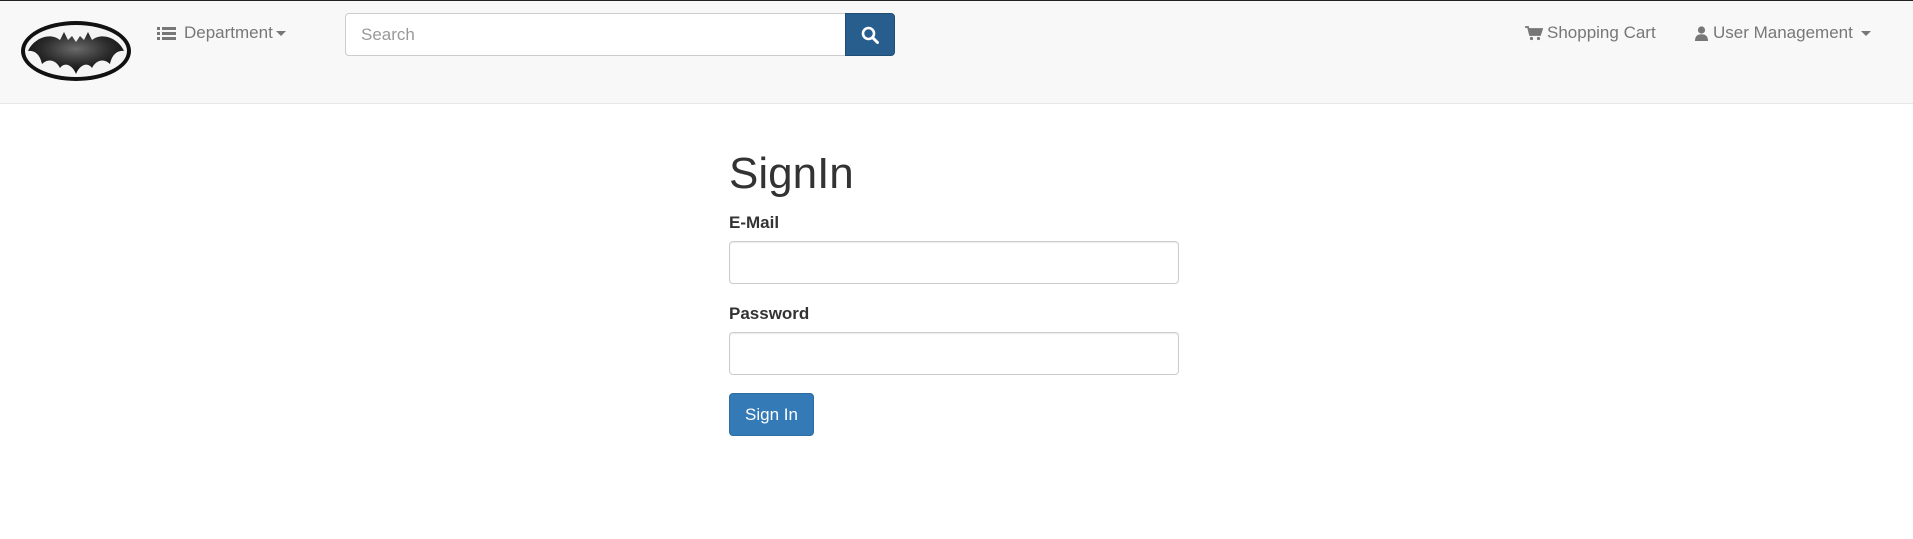 The width and height of the screenshot is (1913, 539). I want to click on department-dropdown: Department, so click(221, 33).